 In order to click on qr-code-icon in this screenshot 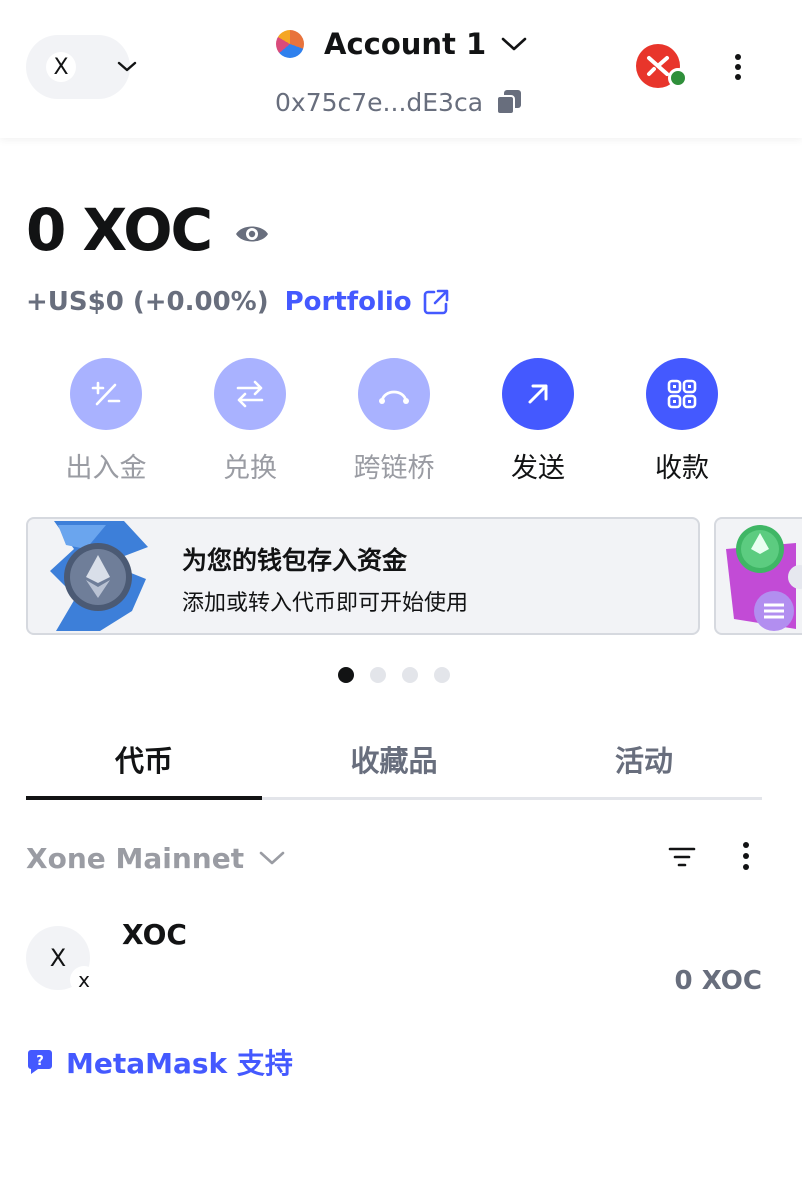, I will do `click(682, 394)`.